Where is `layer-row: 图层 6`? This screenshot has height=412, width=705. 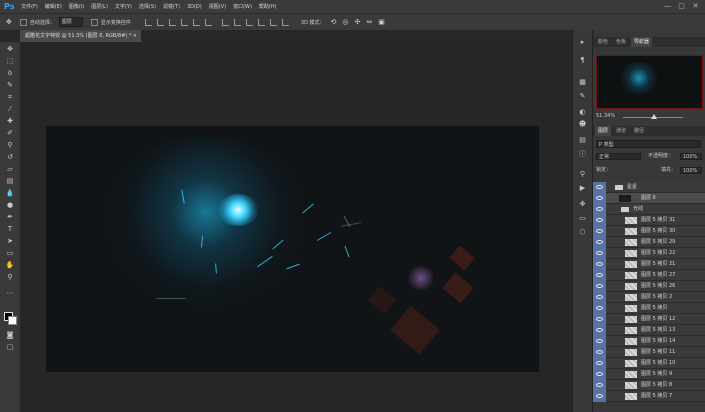
layer-row: 图层 6 is located at coordinates (649, 198).